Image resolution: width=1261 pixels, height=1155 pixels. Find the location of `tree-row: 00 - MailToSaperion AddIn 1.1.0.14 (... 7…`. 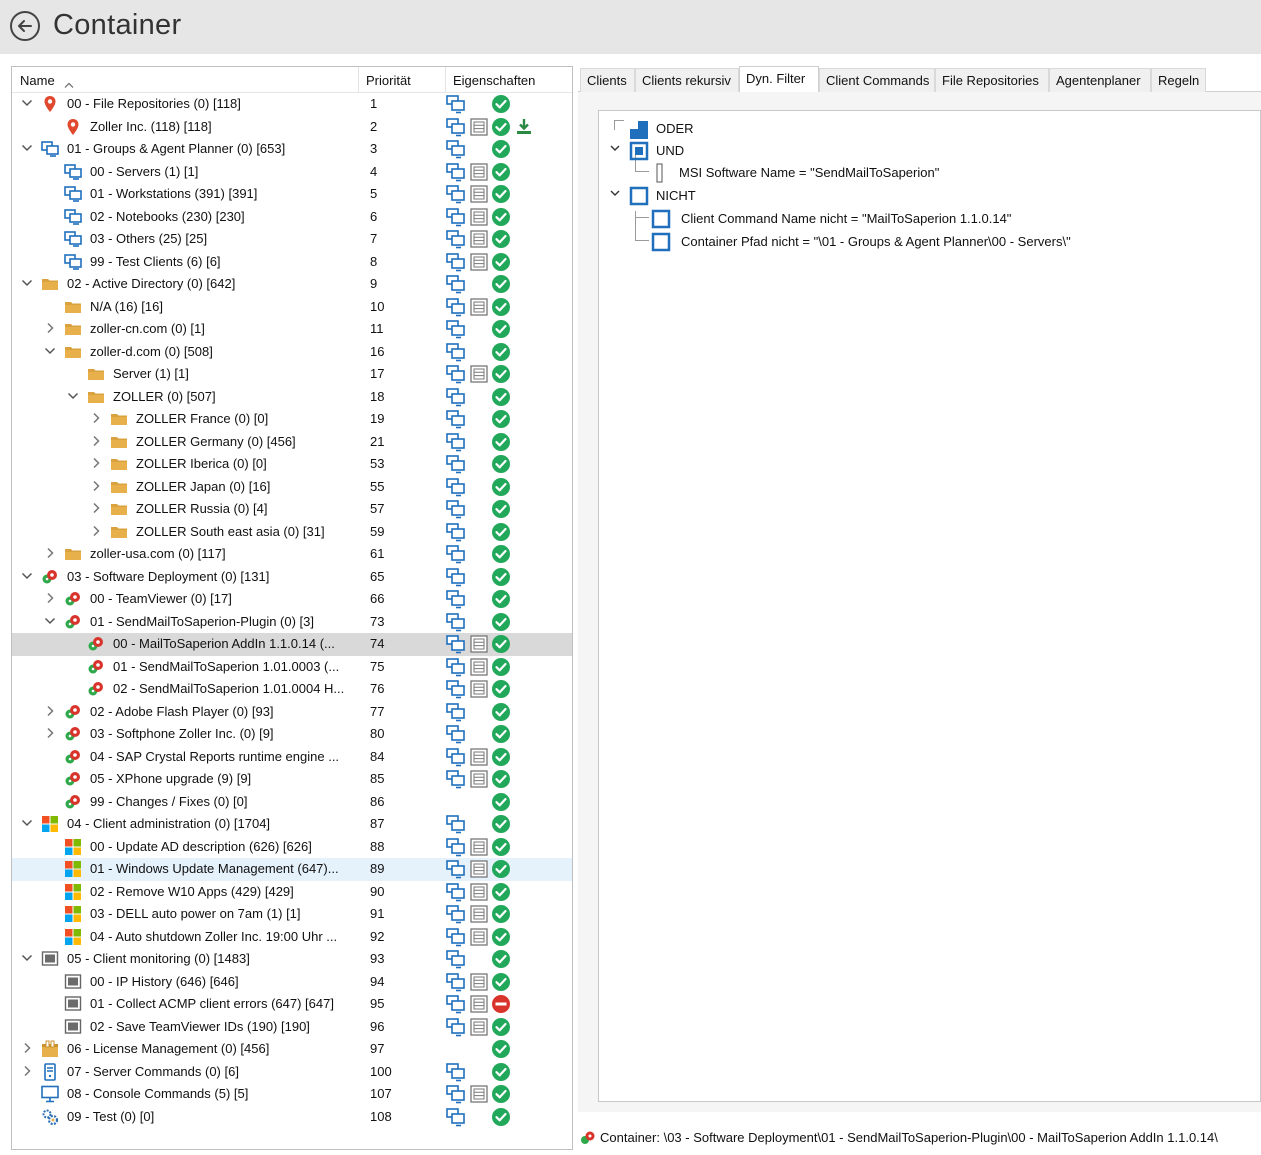

tree-row: 00 - MailToSaperion AddIn 1.1.0.14 (... 7… is located at coordinates (292, 644).